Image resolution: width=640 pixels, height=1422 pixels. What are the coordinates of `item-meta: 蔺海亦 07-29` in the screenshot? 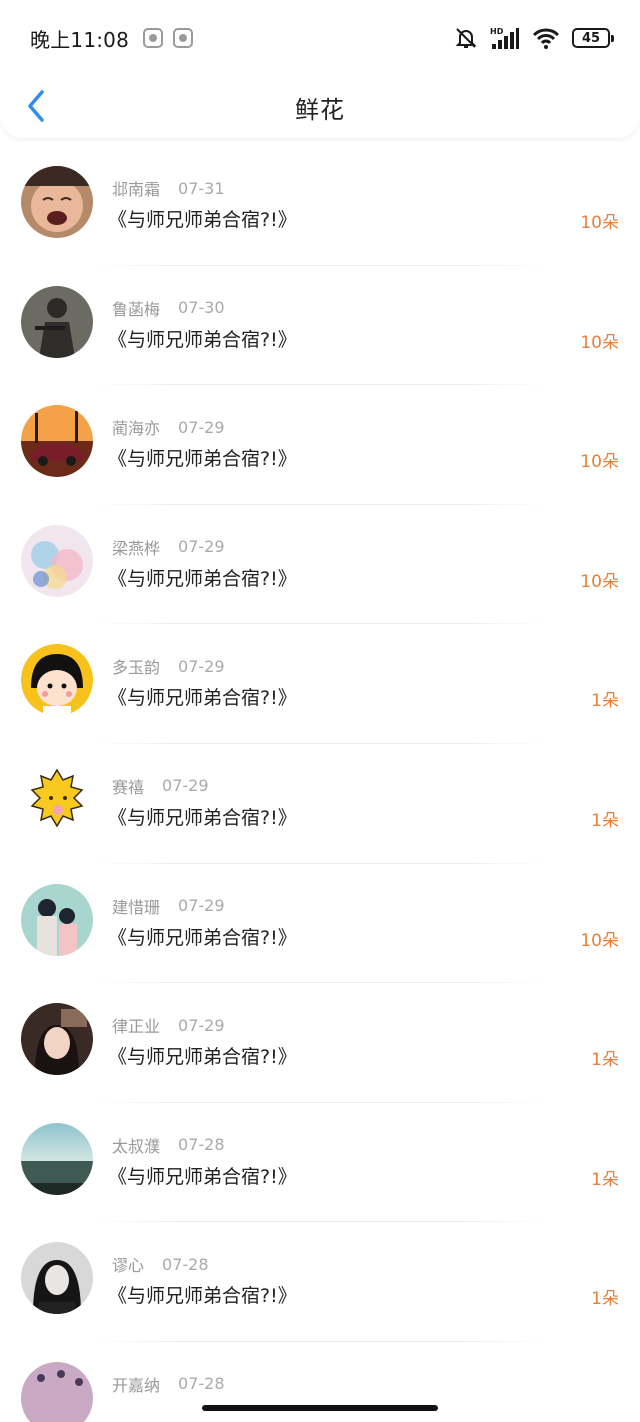 It's located at (168, 427).